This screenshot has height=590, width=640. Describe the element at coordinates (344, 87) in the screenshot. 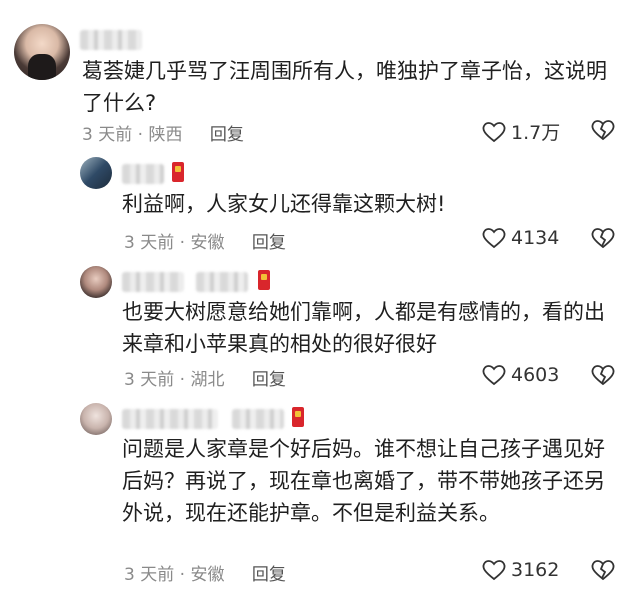

I see `comment-text: 葛荟婕几乎骂了汪周围所有人，唯独护了章子怡，这说明了什么?` at that location.